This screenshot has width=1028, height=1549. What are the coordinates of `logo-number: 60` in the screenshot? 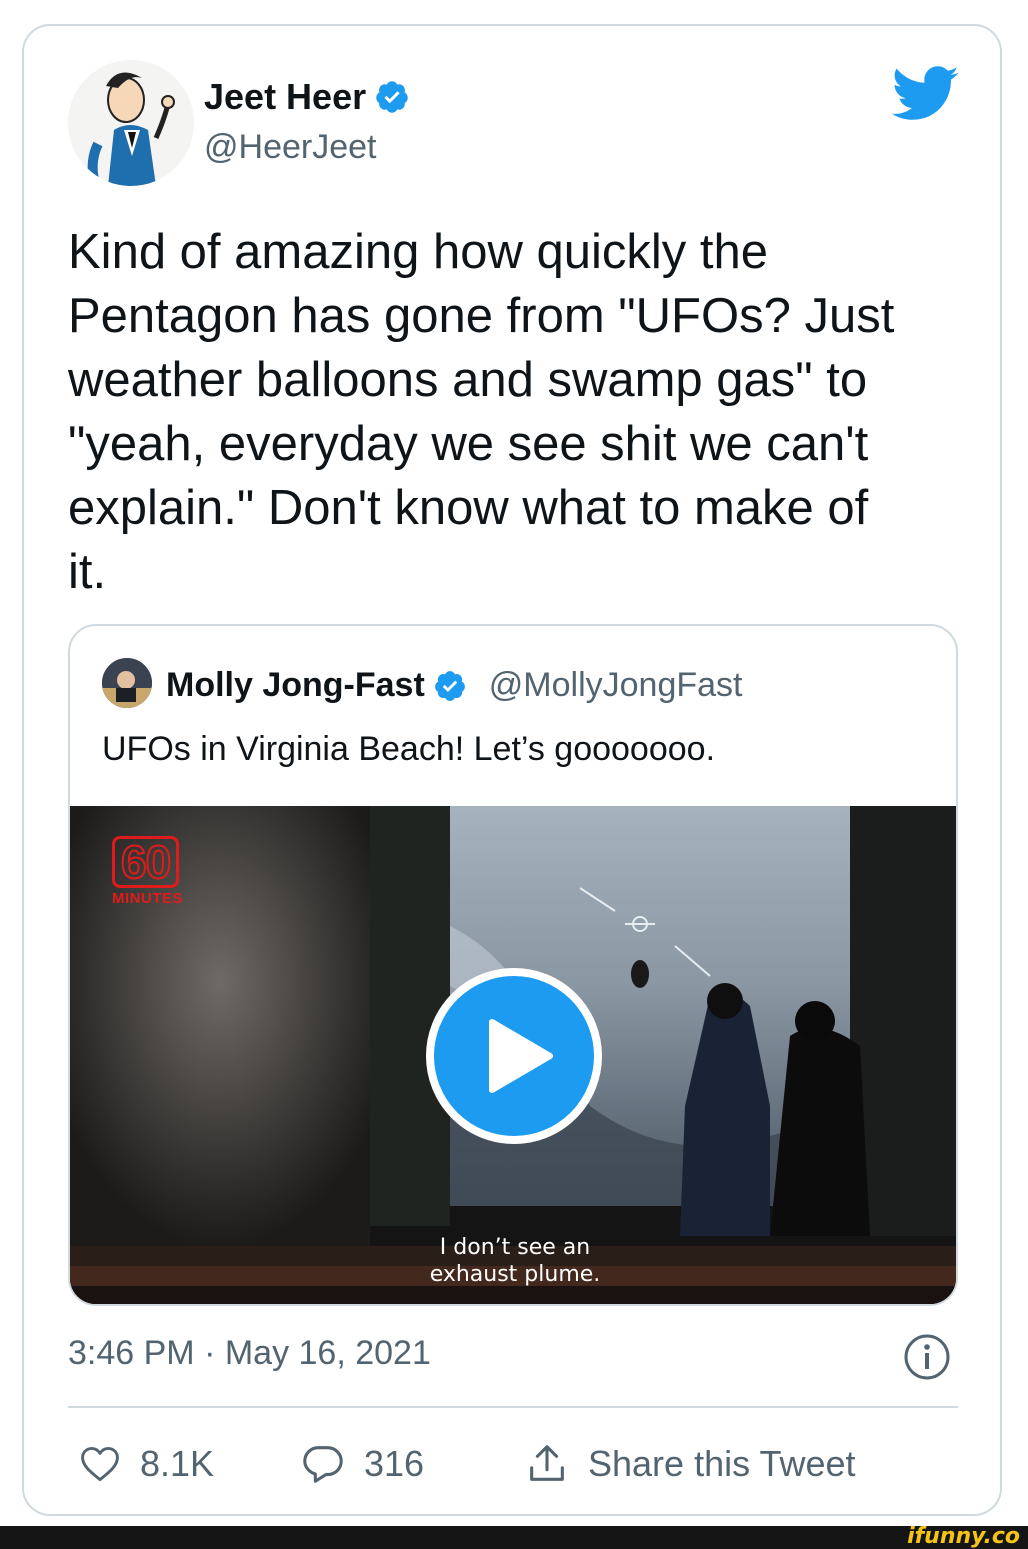 It's located at (146, 862).